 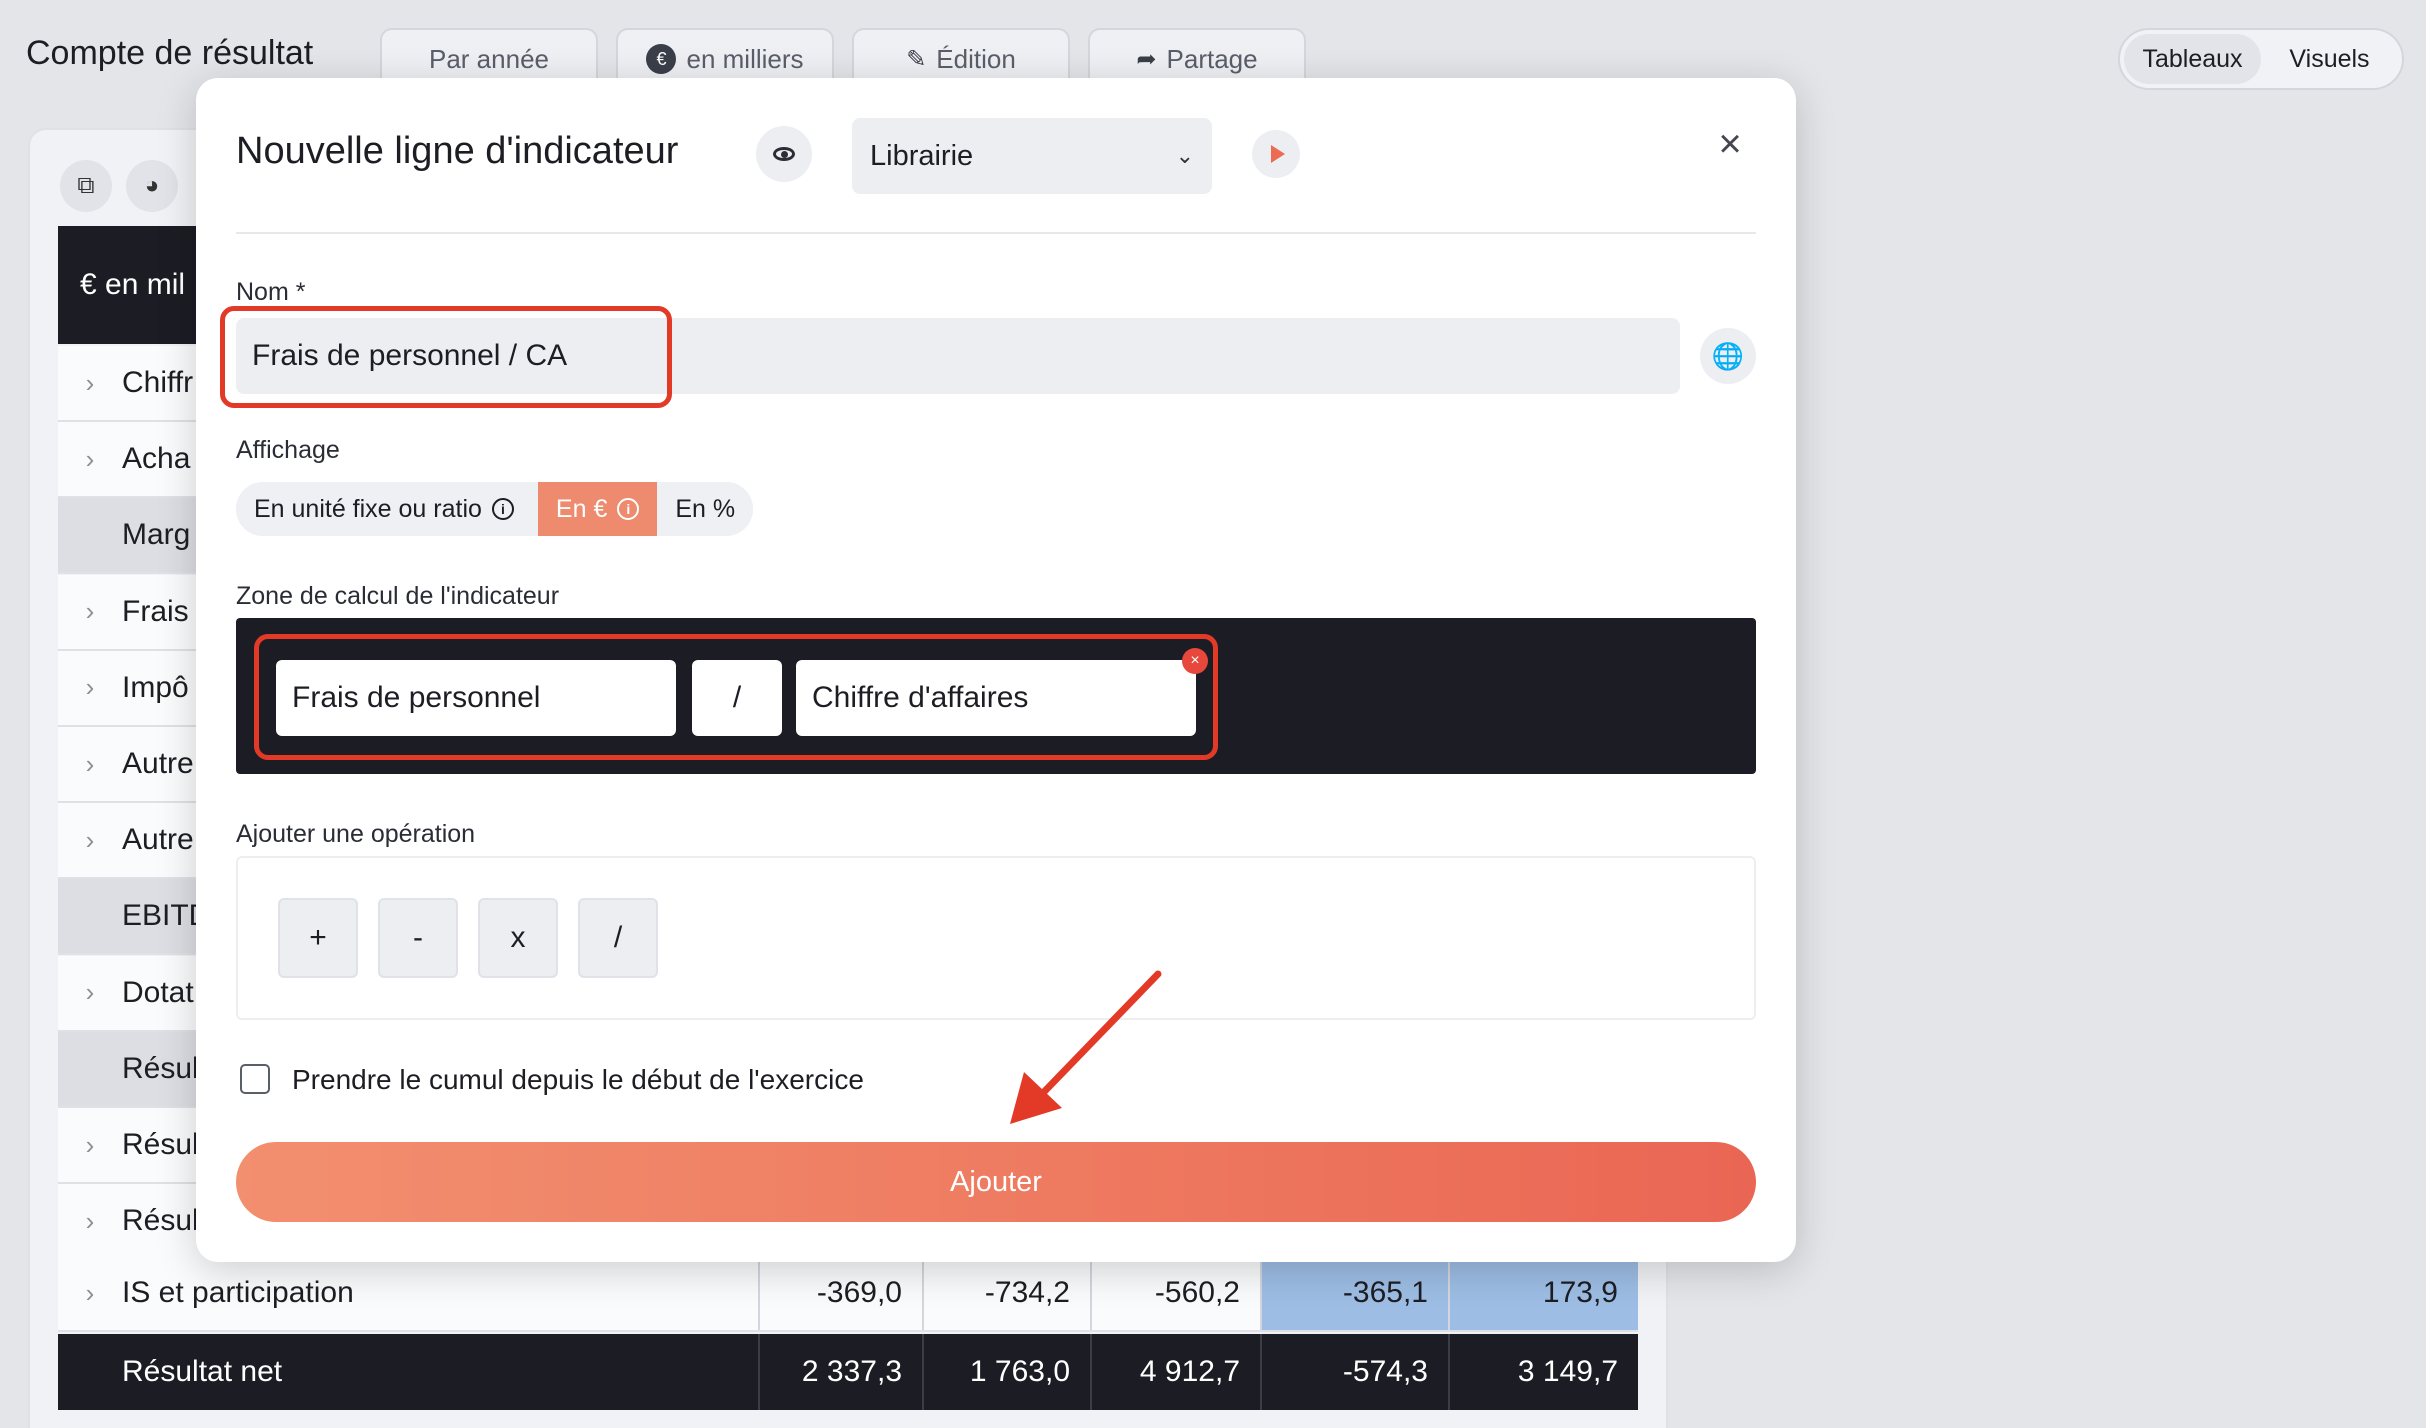 What do you see at coordinates (1146, 59) in the screenshot?
I see `share-arrow-icon: ➦` at bounding box center [1146, 59].